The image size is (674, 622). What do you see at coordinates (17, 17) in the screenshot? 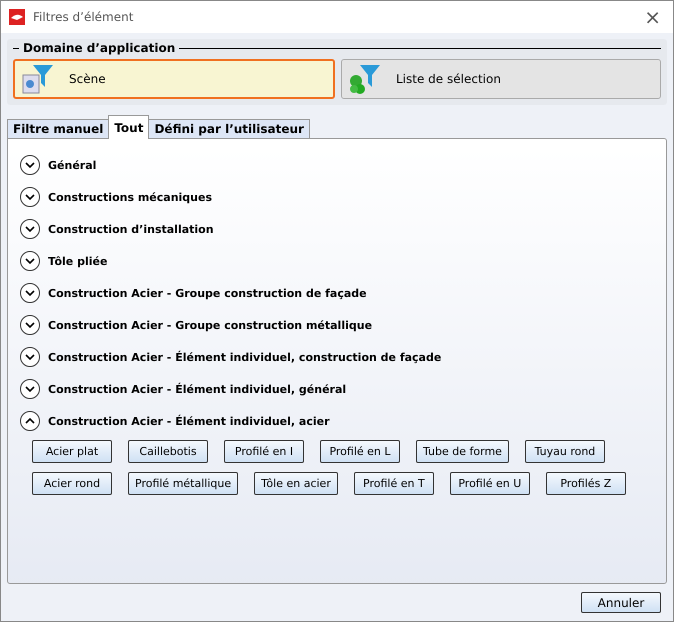
I see `app-logo-icon` at bounding box center [17, 17].